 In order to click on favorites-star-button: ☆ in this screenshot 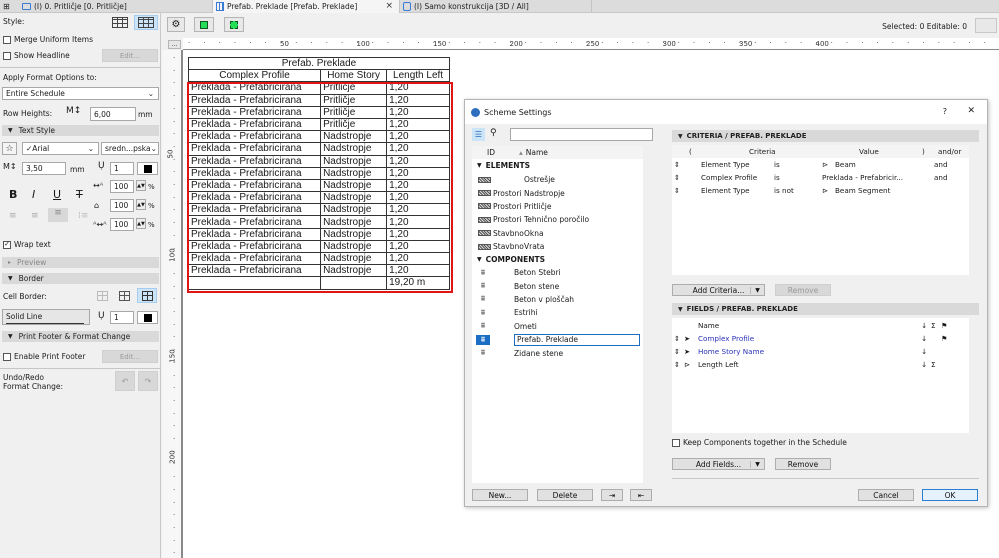, I will do `click(9, 148)`.